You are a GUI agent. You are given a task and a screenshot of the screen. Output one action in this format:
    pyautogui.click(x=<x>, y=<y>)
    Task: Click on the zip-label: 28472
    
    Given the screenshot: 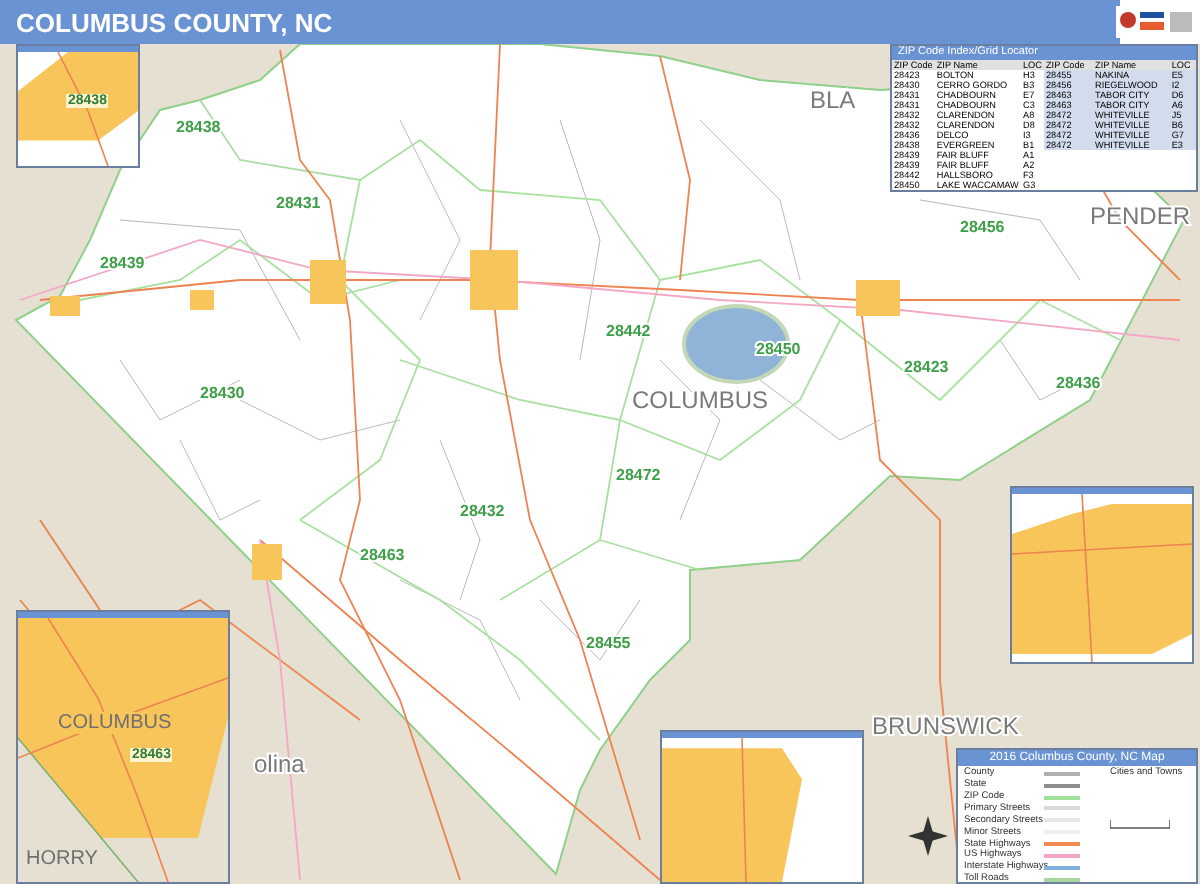 What is the action you would take?
    pyautogui.click(x=638, y=475)
    